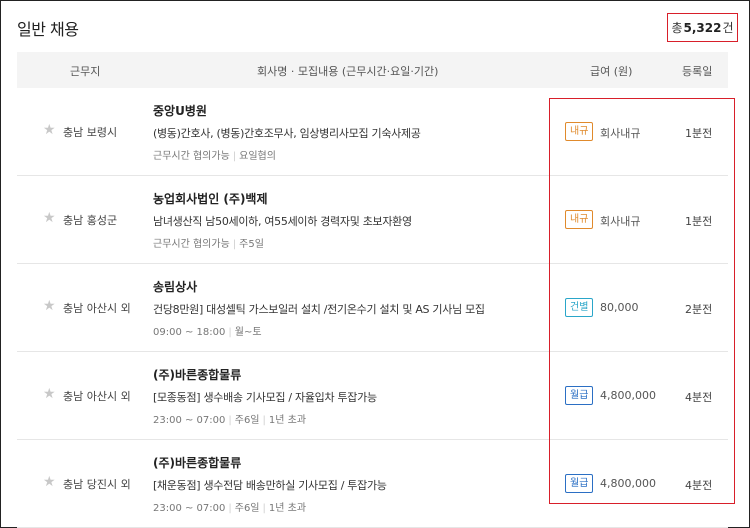 This screenshot has width=750, height=528. What do you see at coordinates (282, 221) in the screenshot?
I see `row-title-link: 남녀생산직 남50세이하, 여55세이하 경력자및 초보자환영` at bounding box center [282, 221].